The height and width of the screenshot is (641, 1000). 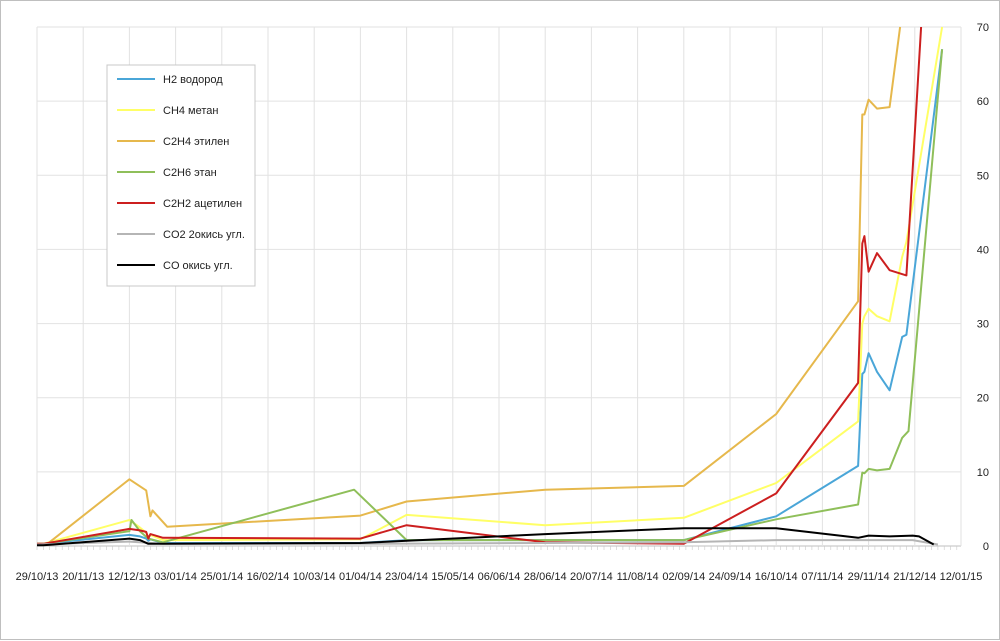 What do you see at coordinates (822, 577) in the screenshot?
I see `x-tick-label: 07/11/14` at bounding box center [822, 577].